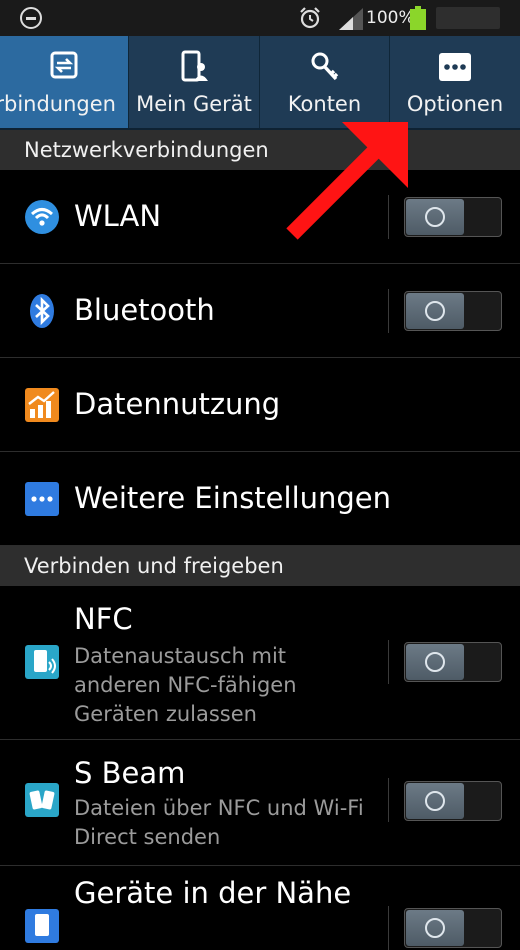 The height and width of the screenshot is (950, 520). Describe the element at coordinates (468, 18) in the screenshot. I see `redacted-time` at that location.